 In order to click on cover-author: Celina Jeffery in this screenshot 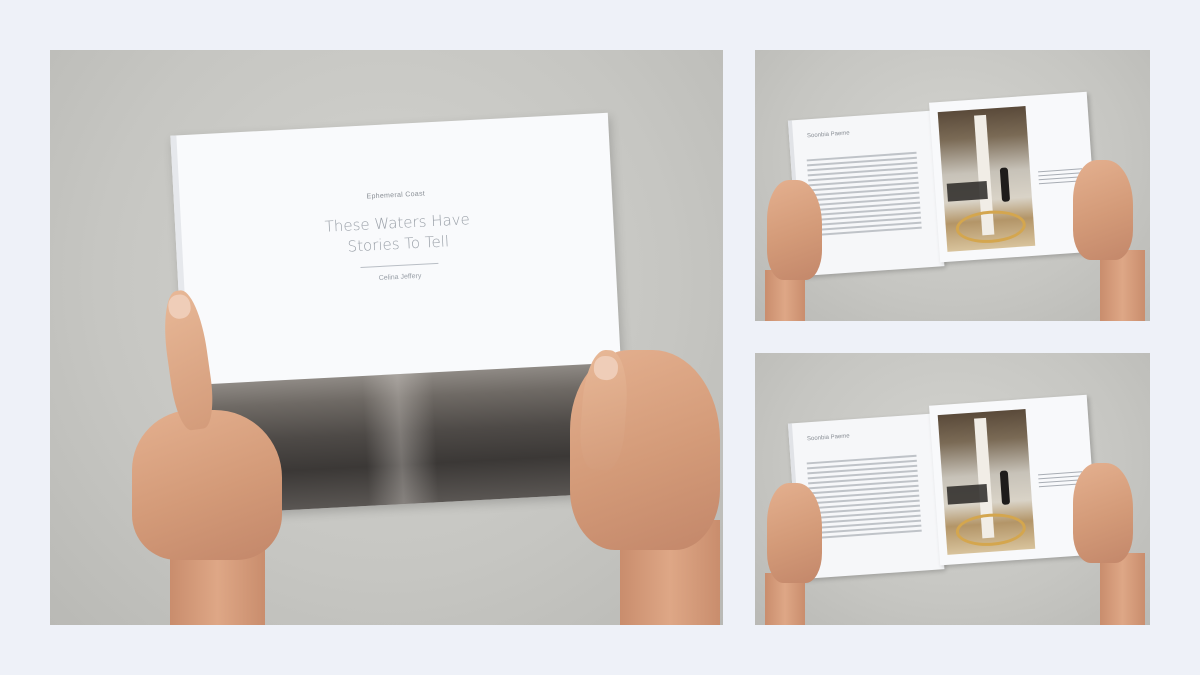, I will do `click(400, 277)`.